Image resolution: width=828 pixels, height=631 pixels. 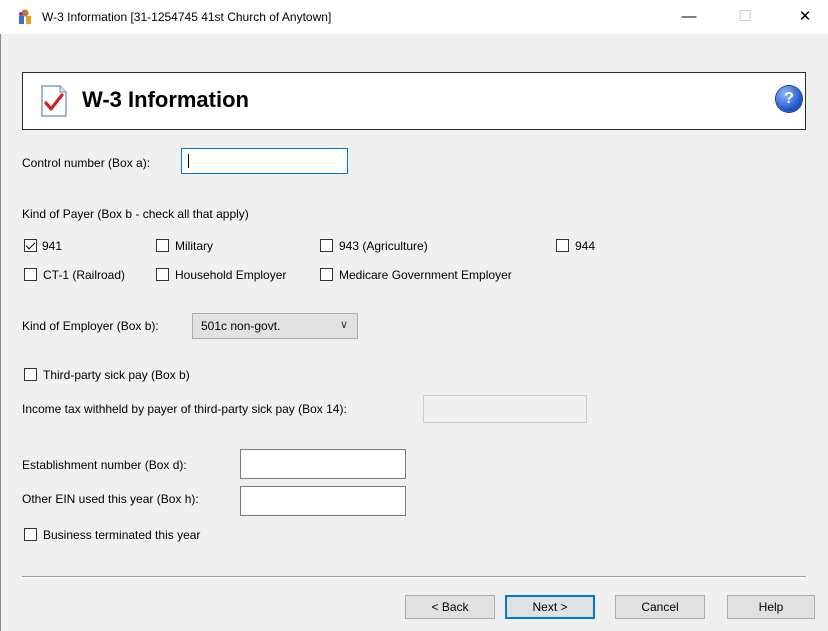 I want to click on checkbox-medicare-government-employer, so click(x=326, y=274).